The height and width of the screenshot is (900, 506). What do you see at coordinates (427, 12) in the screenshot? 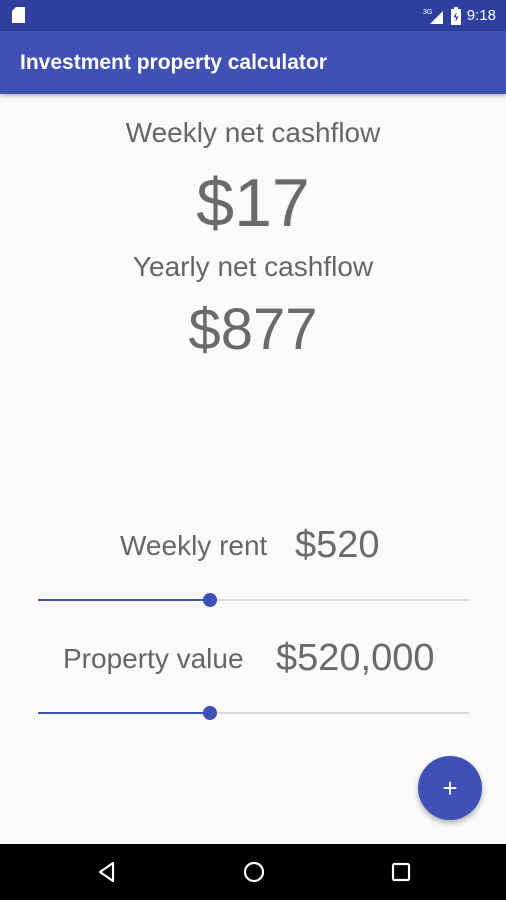
I see `network-type-label: 3G` at bounding box center [427, 12].